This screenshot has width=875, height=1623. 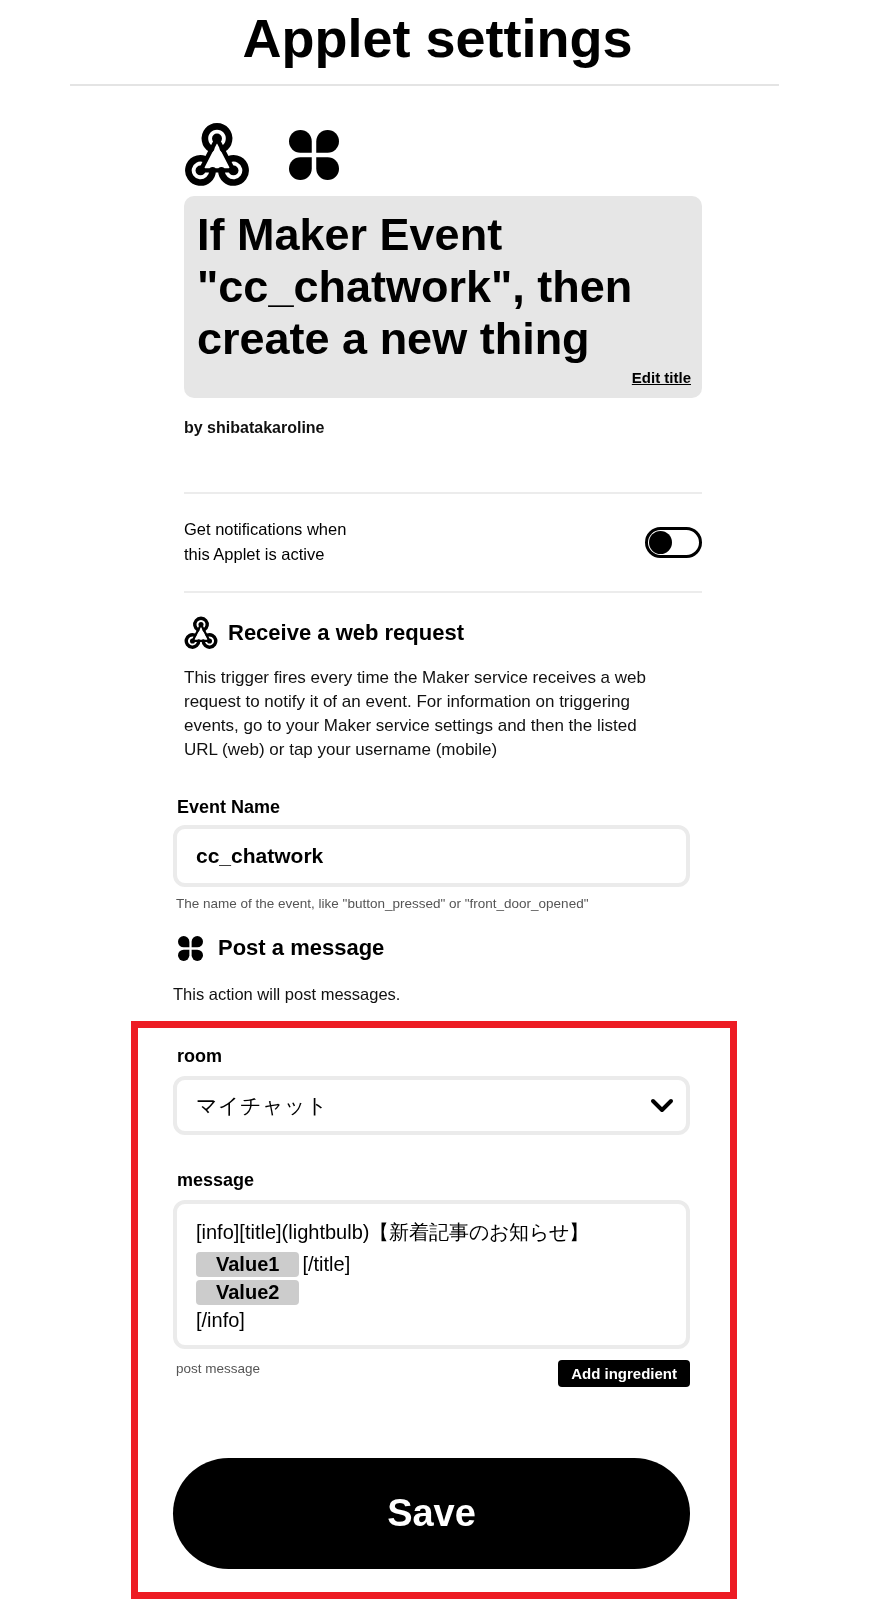 I want to click on field-label: room, so click(x=199, y=1056).